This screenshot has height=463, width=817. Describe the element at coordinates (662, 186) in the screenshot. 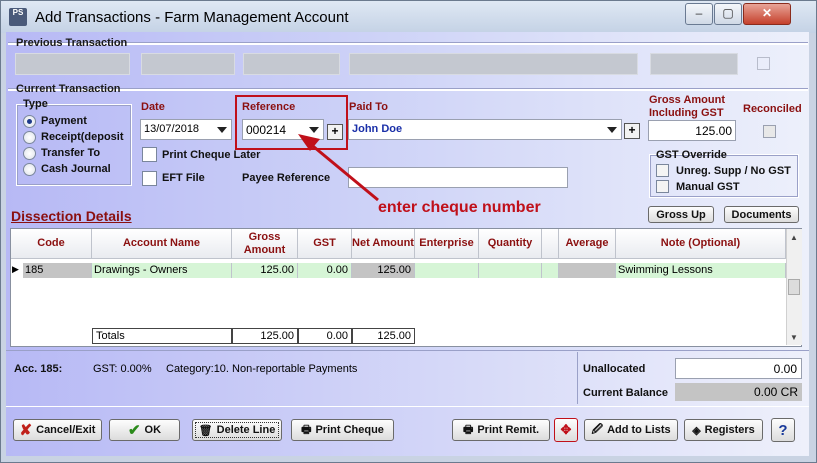

I see `manual-gst-checkbox` at that location.